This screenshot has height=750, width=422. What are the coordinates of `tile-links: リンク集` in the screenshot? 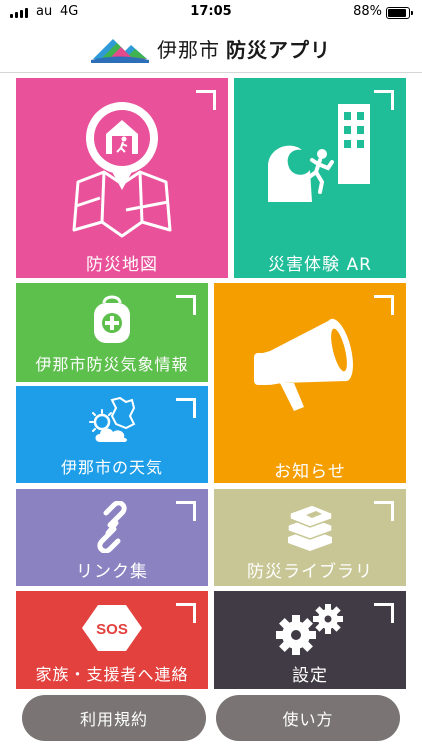 It's located at (112, 537).